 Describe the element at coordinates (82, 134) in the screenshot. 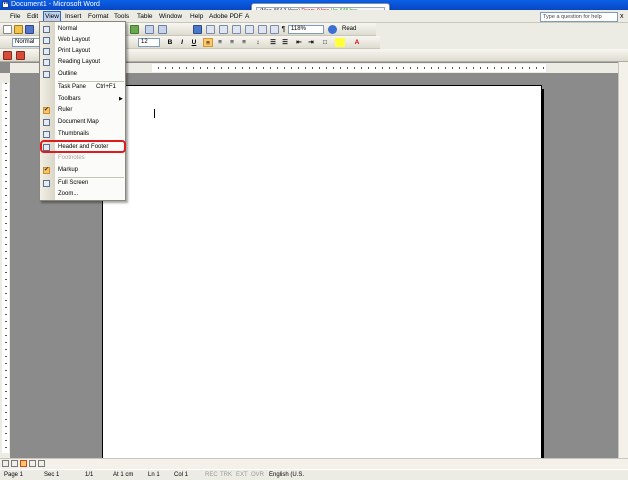

I see `view-menu-thumbnails: Thumbnails` at that location.